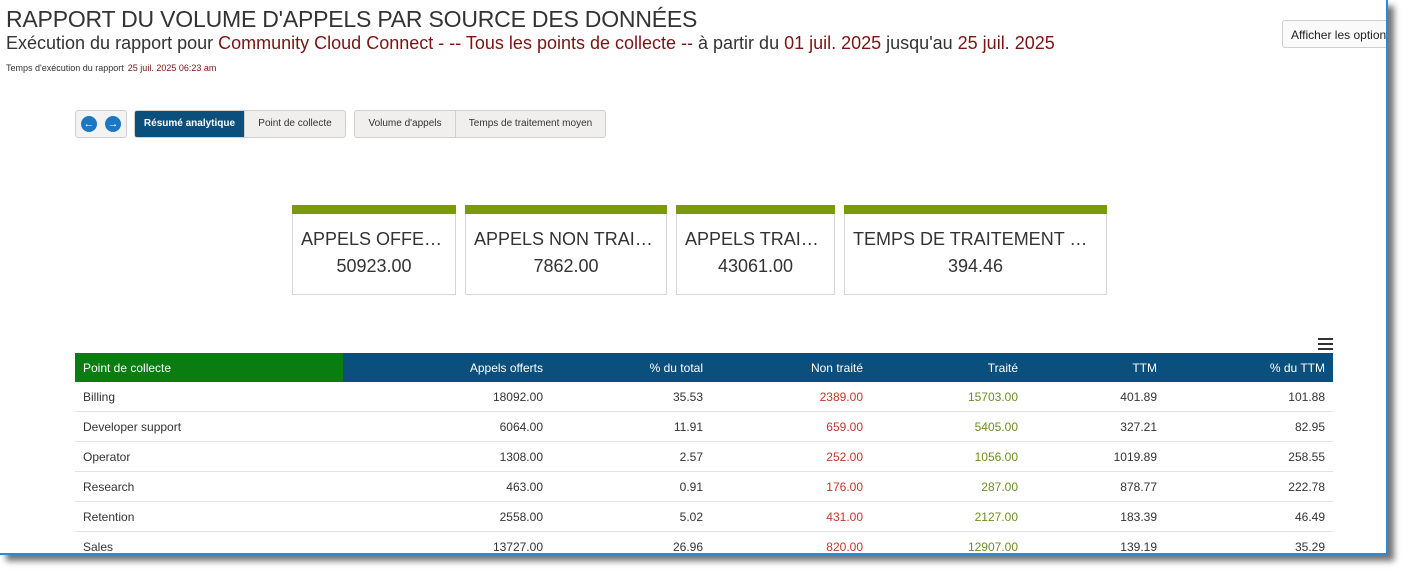 This screenshot has height=572, width=1403. I want to click on col-header-collection-point: Point de collecte, so click(209, 367).